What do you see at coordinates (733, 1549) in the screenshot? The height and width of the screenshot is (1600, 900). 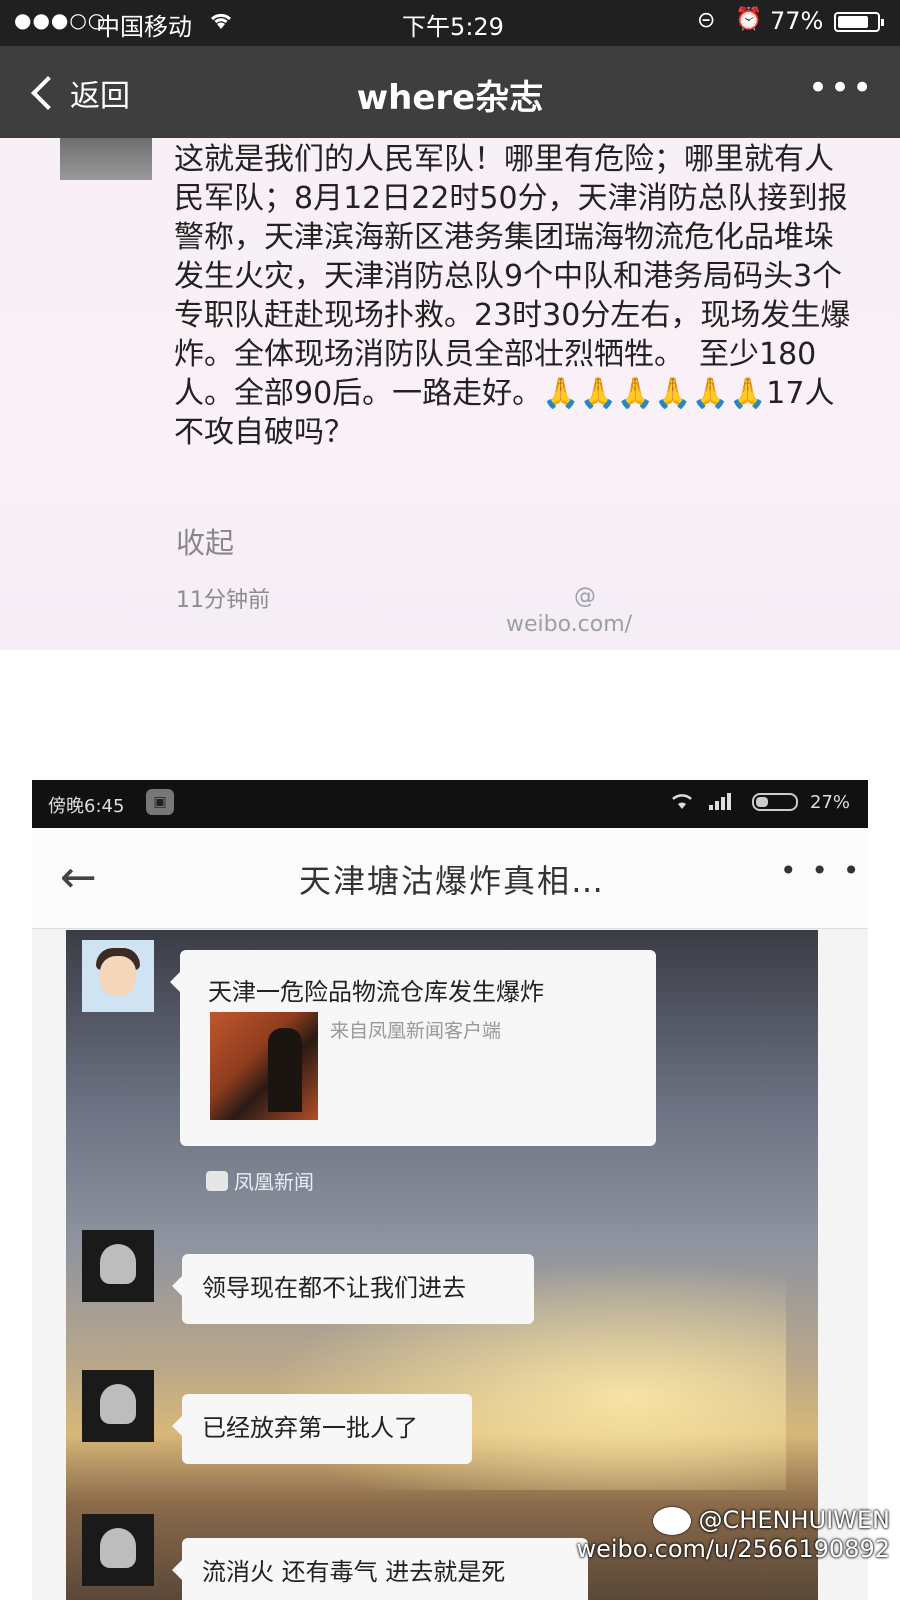 I see `watermark-url: weibo.com/u/2566190892` at bounding box center [733, 1549].